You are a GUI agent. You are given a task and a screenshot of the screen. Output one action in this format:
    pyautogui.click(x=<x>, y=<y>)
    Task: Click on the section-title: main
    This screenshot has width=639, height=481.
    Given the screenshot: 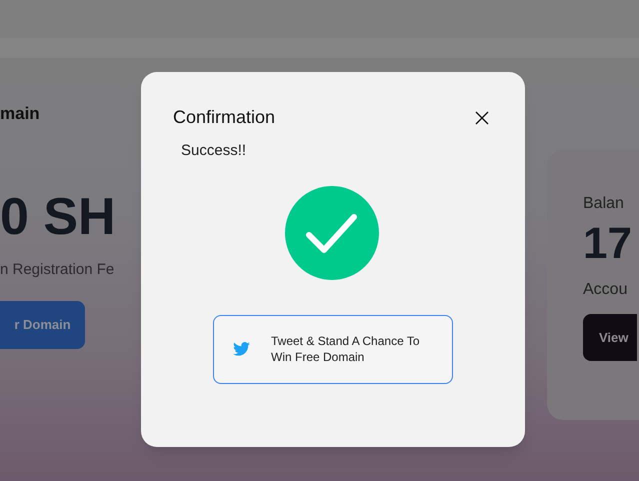 What is the action you would take?
    pyautogui.click(x=20, y=114)
    